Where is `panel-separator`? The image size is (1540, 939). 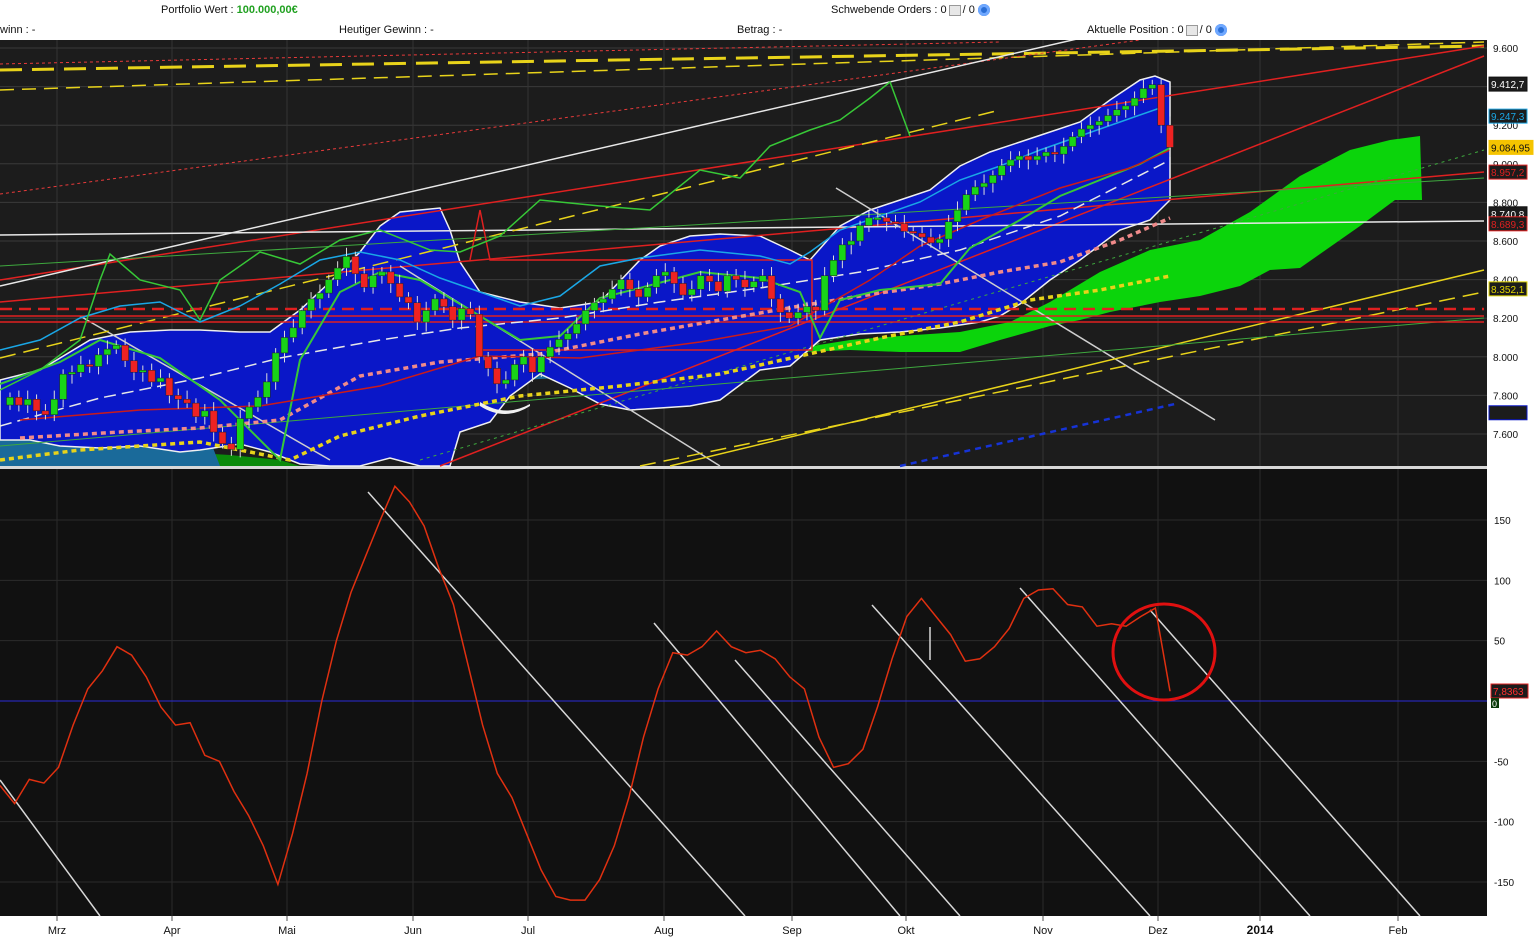
panel-separator is located at coordinates (743, 467).